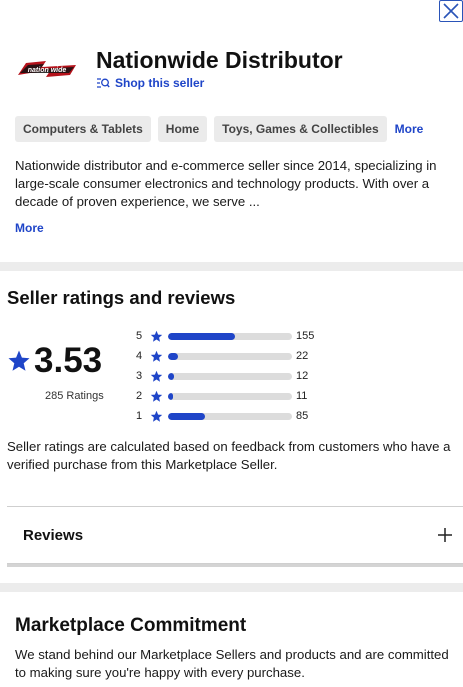 The image size is (463, 687). Describe the element at coordinates (219, 60) in the screenshot. I see `seller-name: Nationwide Distributor` at that location.